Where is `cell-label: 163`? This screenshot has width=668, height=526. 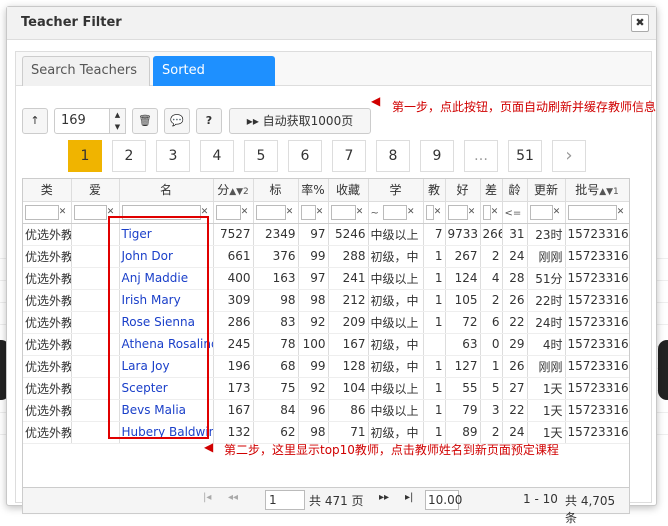 cell-label: 163 is located at coordinates (276, 278).